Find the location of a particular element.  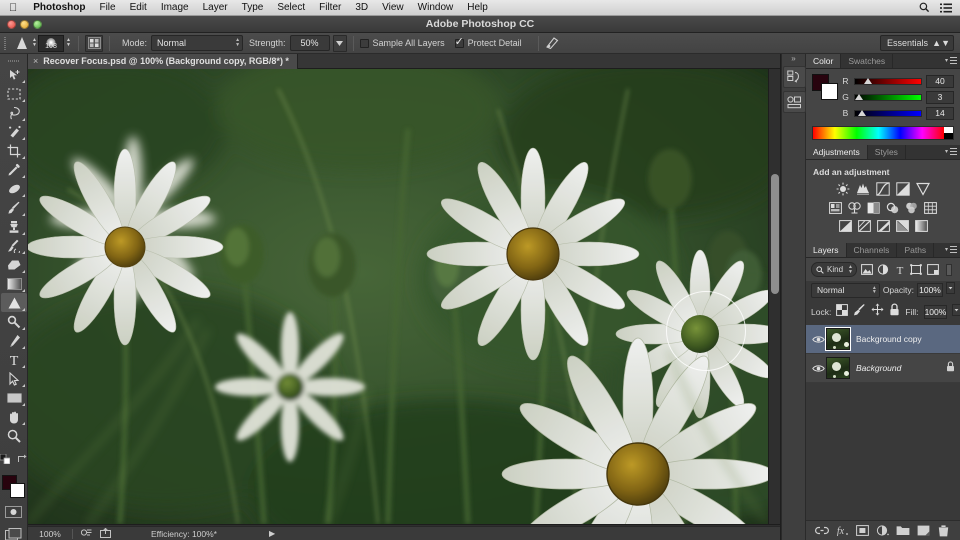

workspace-switcher: Essentials ▲▼ is located at coordinates (917, 43).